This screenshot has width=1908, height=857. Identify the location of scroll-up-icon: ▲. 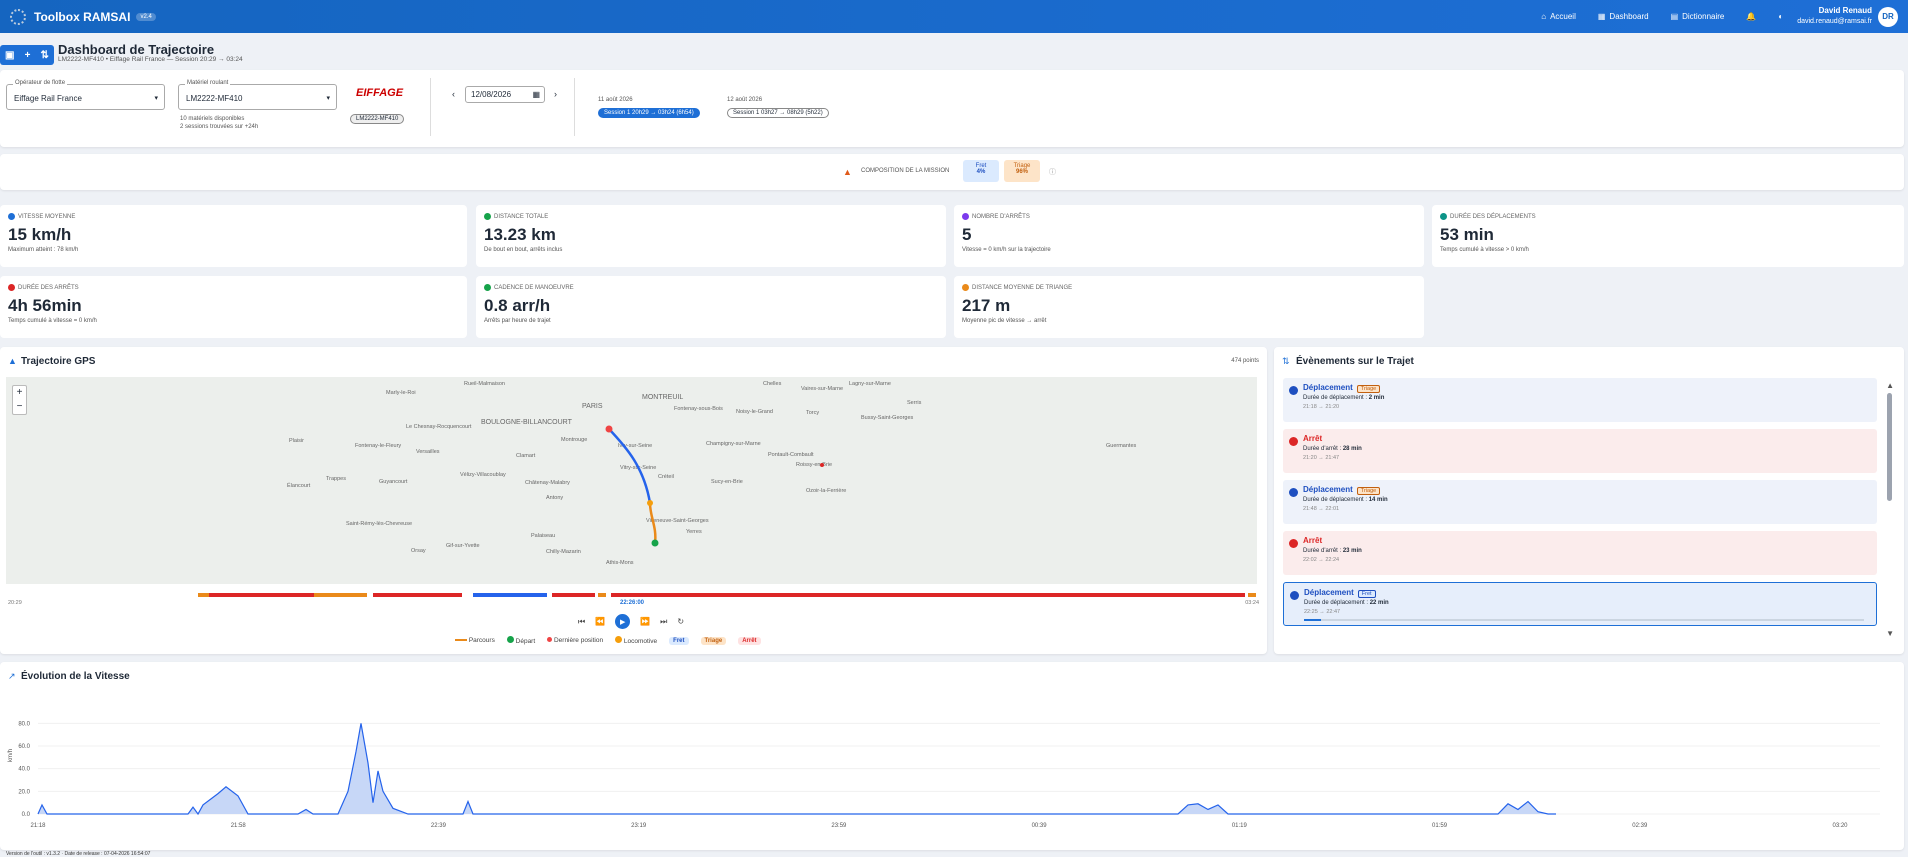
(1890, 385).